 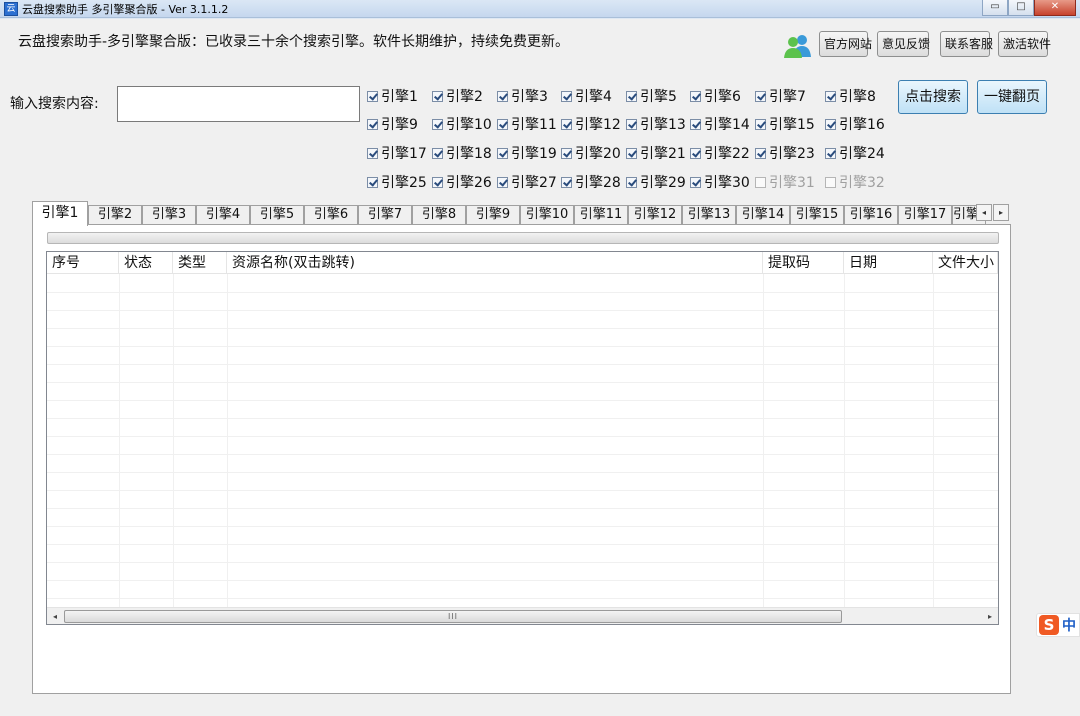 I want to click on tab-engine-17: 引擎17, so click(x=925, y=215).